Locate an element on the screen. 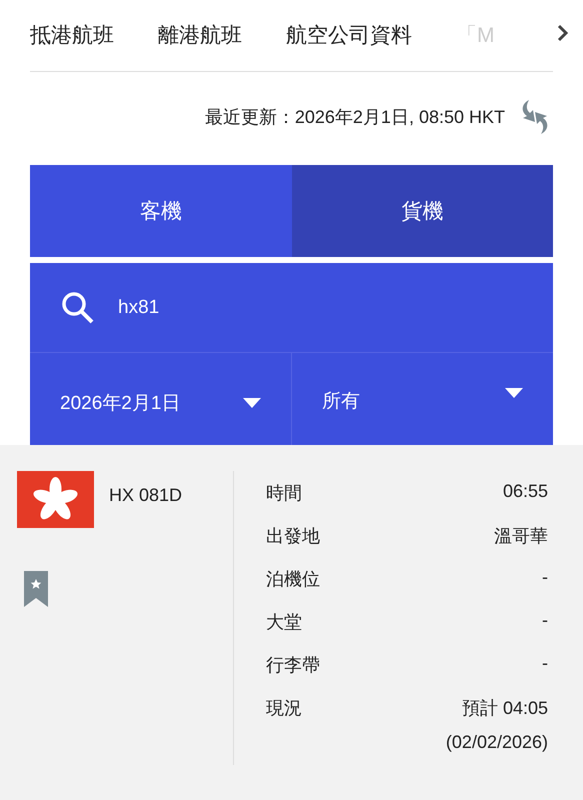 The height and width of the screenshot is (800, 583). filter-dropdown: 所有 is located at coordinates (422, 399).